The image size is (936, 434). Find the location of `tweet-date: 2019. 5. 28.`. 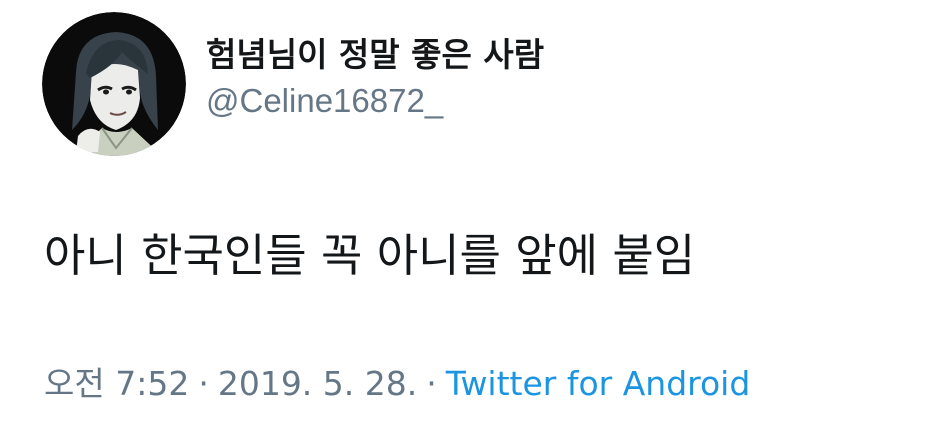

tweet-date: 2019. 5. 28. is located at coordinates (317, 383).